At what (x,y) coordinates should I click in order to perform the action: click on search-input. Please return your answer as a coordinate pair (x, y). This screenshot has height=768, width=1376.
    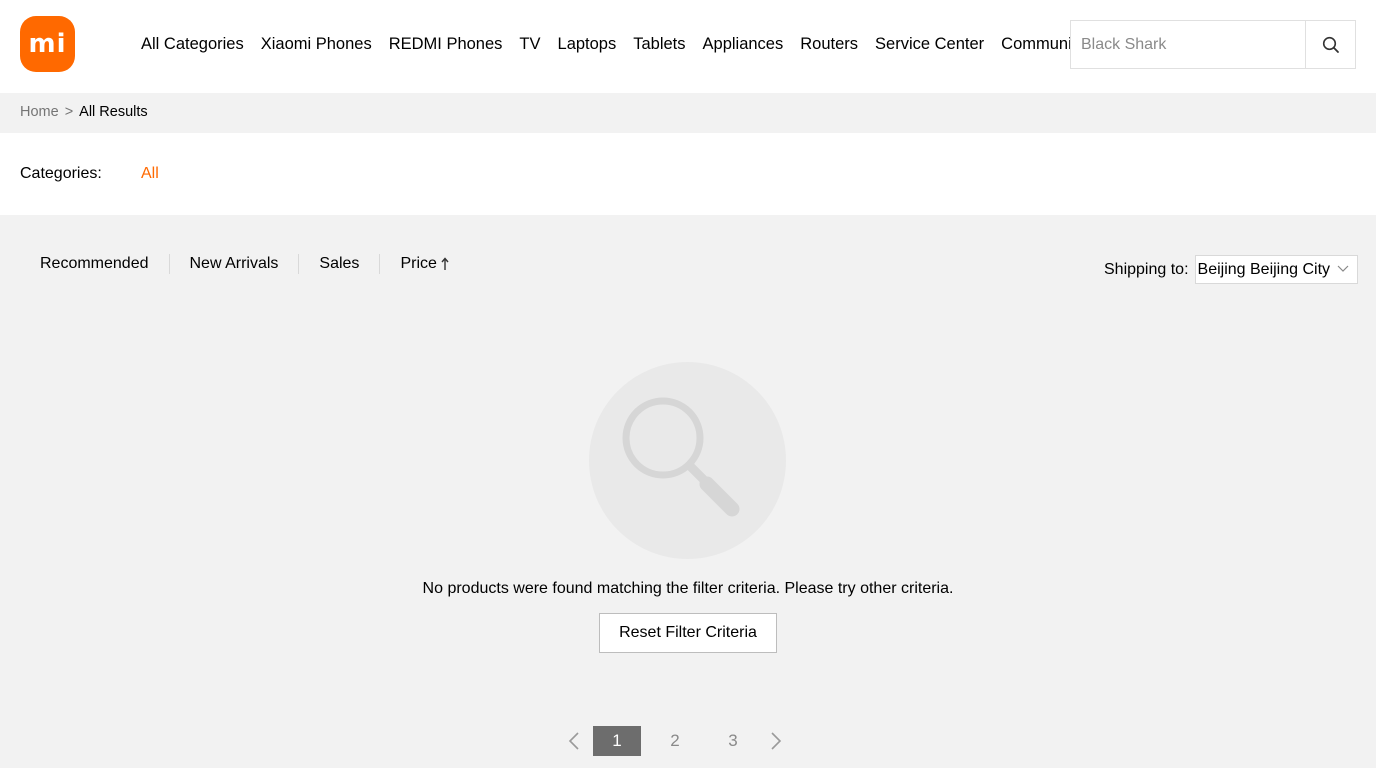
    Looking at the image, I should click on (1188, 44).